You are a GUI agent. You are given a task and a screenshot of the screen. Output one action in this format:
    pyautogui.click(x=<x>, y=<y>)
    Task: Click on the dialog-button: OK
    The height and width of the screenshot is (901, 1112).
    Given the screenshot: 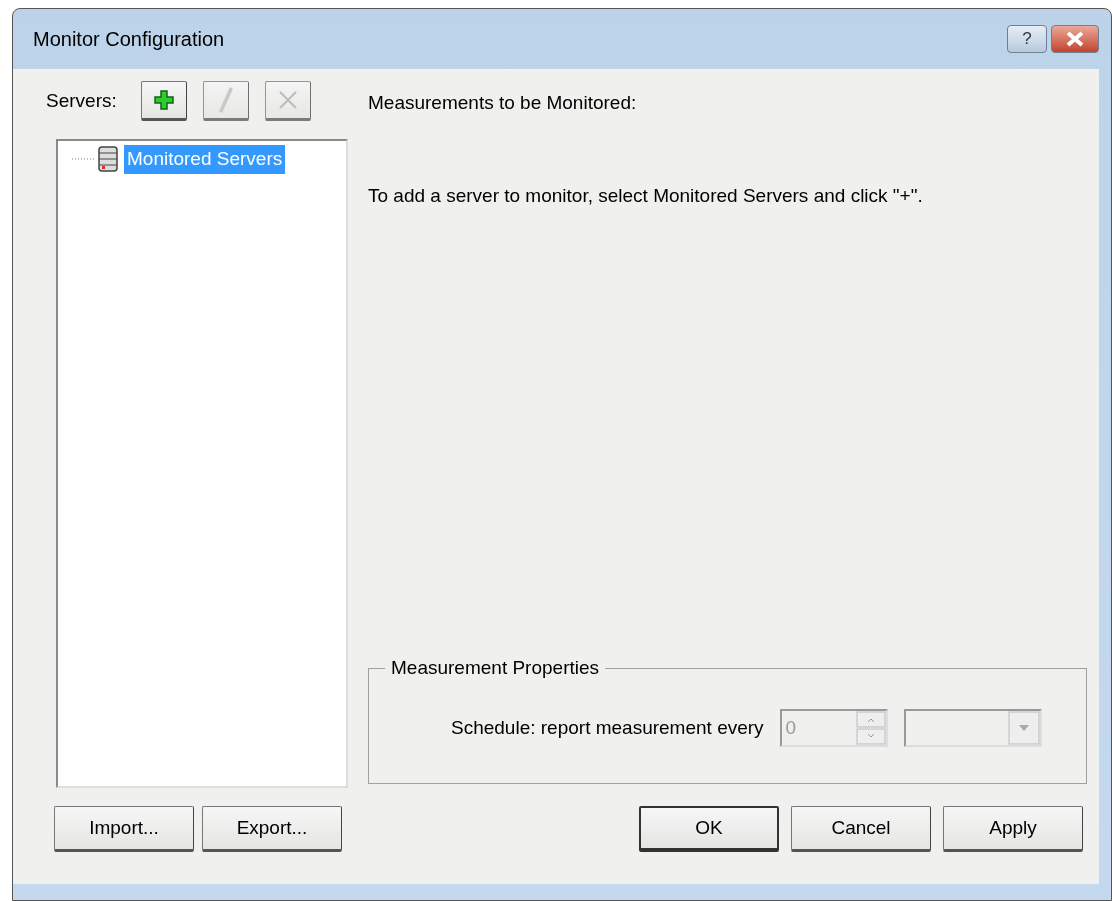 What is the action you would take?
    pyautogui.click(x=709, y=829)
    